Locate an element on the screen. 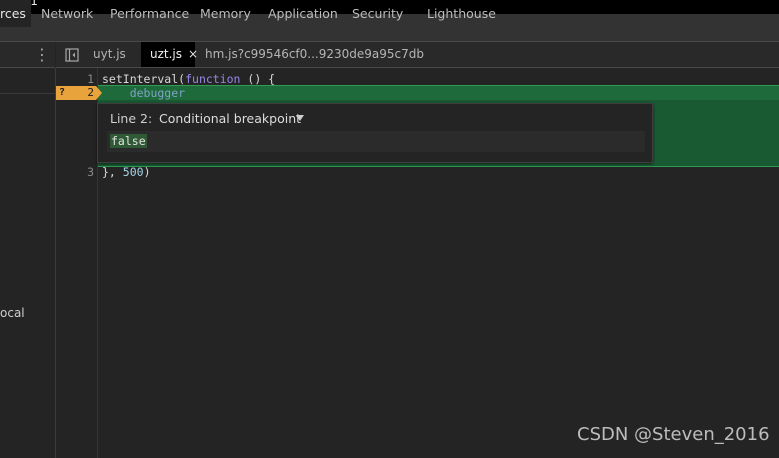 The height and width of the screenshot is (458, 779). file-tab-uzt: uzt.js × is located at coordinates (169, 54).